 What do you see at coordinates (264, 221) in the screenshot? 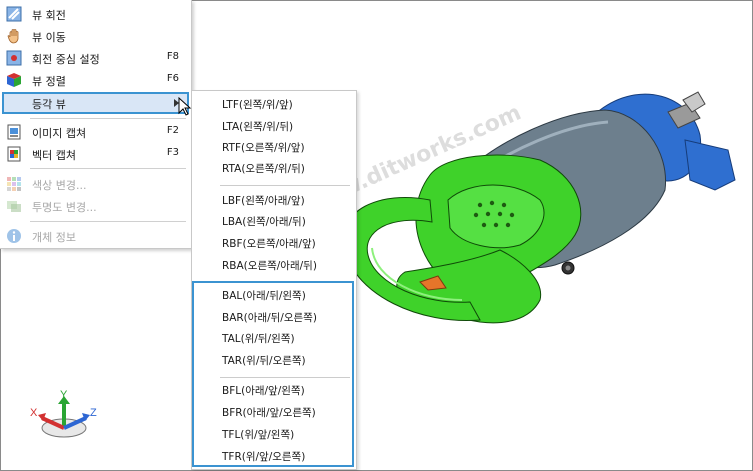
I see `submenu-item-lba: LBA(왼쪽/아래/뒤)` at bounding box center [264, 221].